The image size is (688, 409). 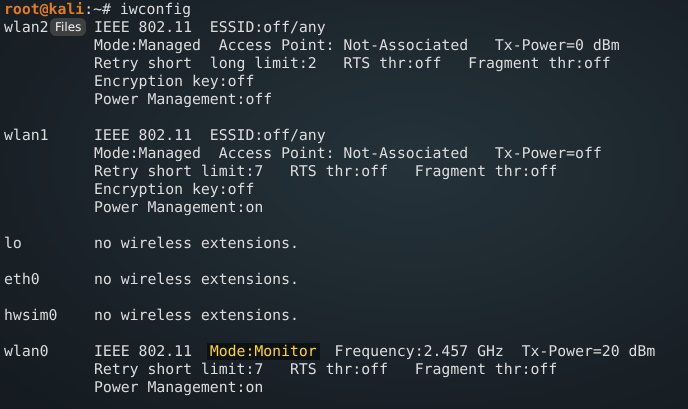 What do you see at coordinates (98, 10) in the screenshot?
I see `prompt-line: root@kali:~# iwconfig` at bounding box center [98, 10].